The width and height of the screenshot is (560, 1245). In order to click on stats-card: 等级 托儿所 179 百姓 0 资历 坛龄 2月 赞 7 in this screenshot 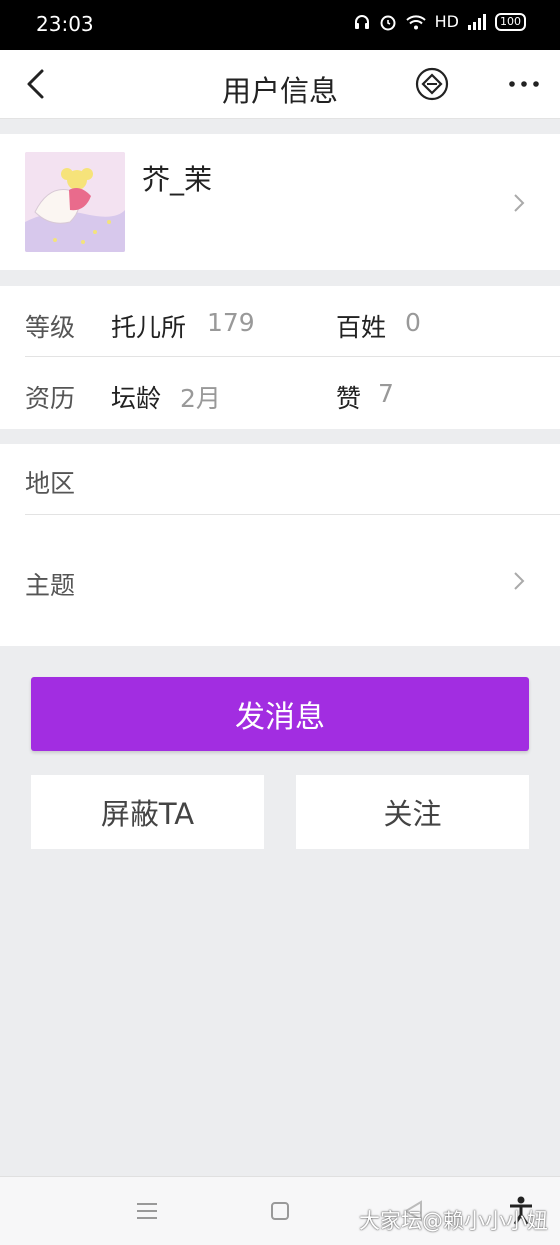, I will do `click(280, 357)`.